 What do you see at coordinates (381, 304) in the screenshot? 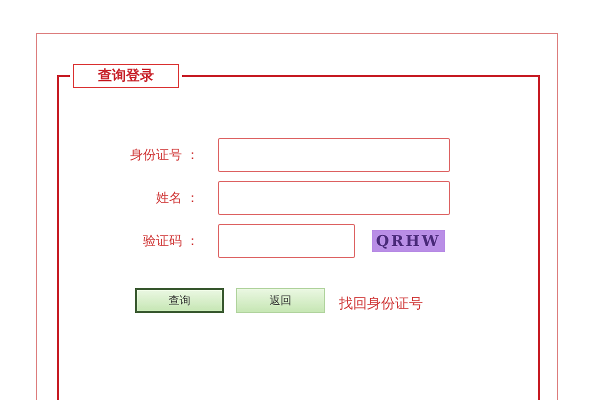
I see `recover-id-link: 找回身份证号` at bounding box center [381, 304].